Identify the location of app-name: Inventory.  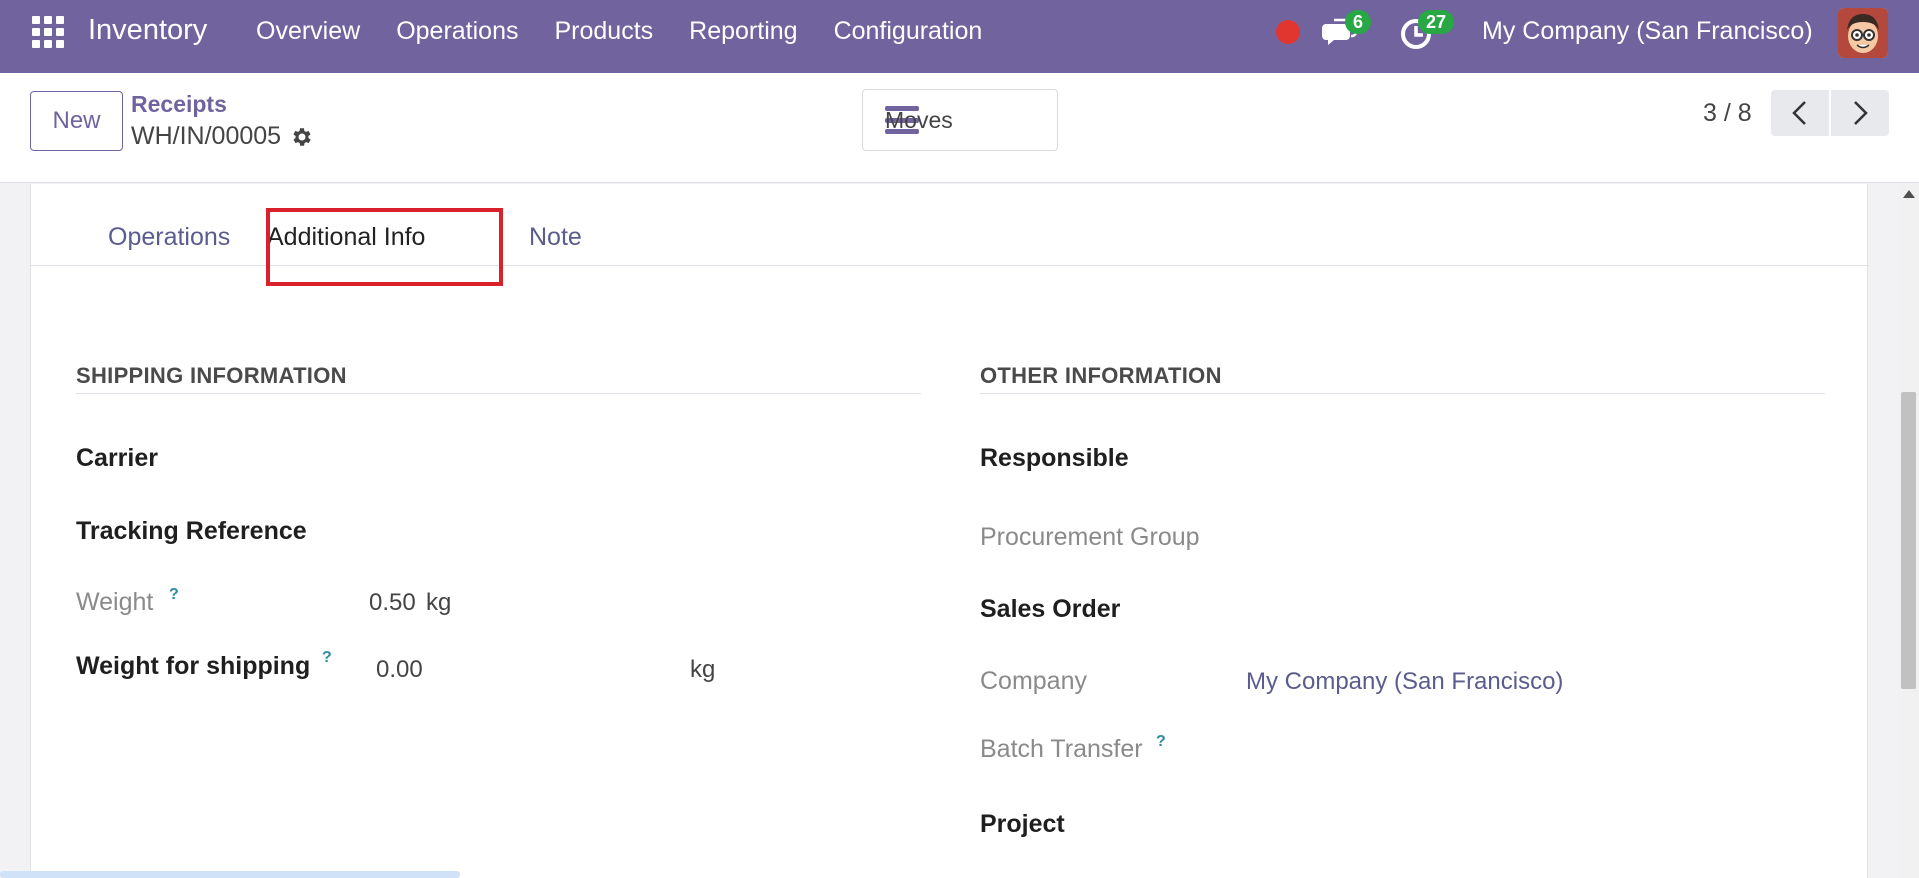
(147, 30).